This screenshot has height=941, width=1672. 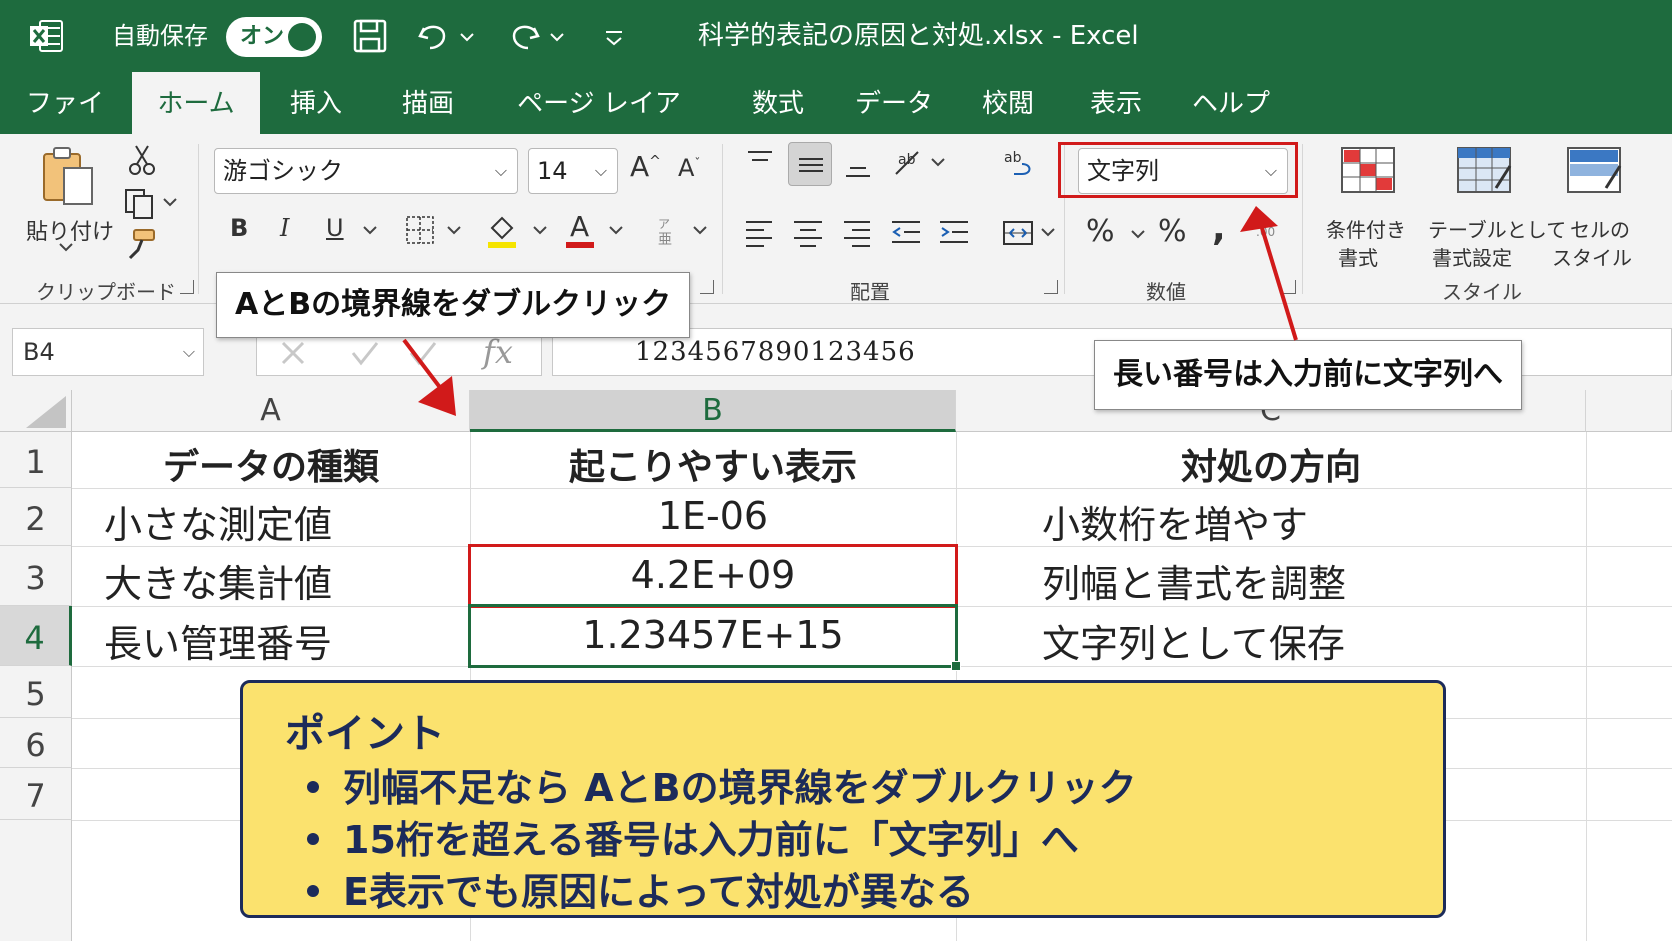 I want to click on point-item: 15桁を超える番号は入力前に「文字列」へ, so click(x=693, y=836).